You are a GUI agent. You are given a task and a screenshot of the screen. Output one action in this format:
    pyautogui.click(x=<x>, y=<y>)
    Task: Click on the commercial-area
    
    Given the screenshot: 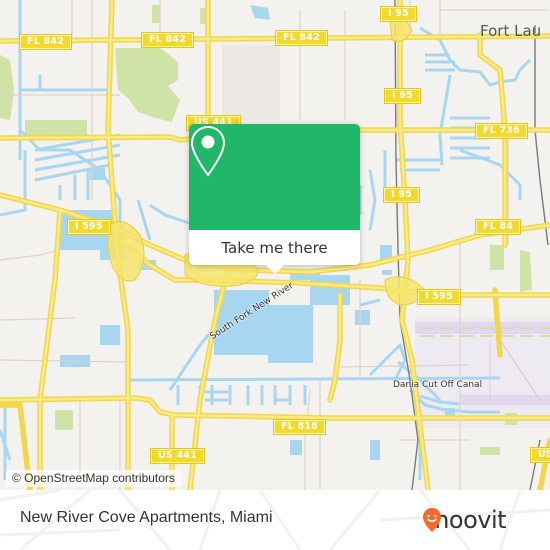 What is the action you would take?
    pyautogui.click(x=251, y=82)
    